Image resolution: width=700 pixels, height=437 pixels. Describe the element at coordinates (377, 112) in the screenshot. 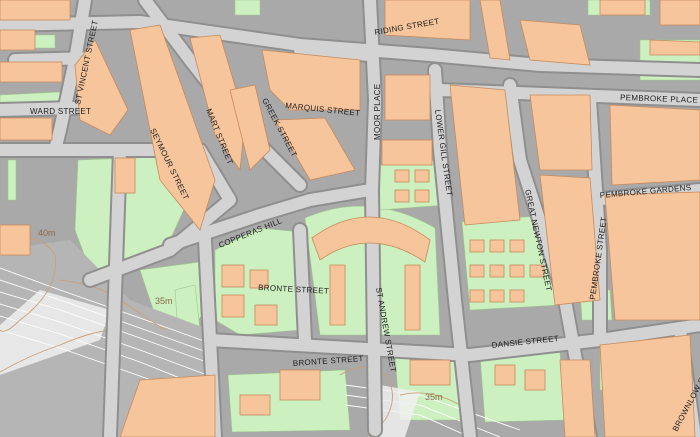

I see `street-label-moor-place: MOOR PLACE` at that location.